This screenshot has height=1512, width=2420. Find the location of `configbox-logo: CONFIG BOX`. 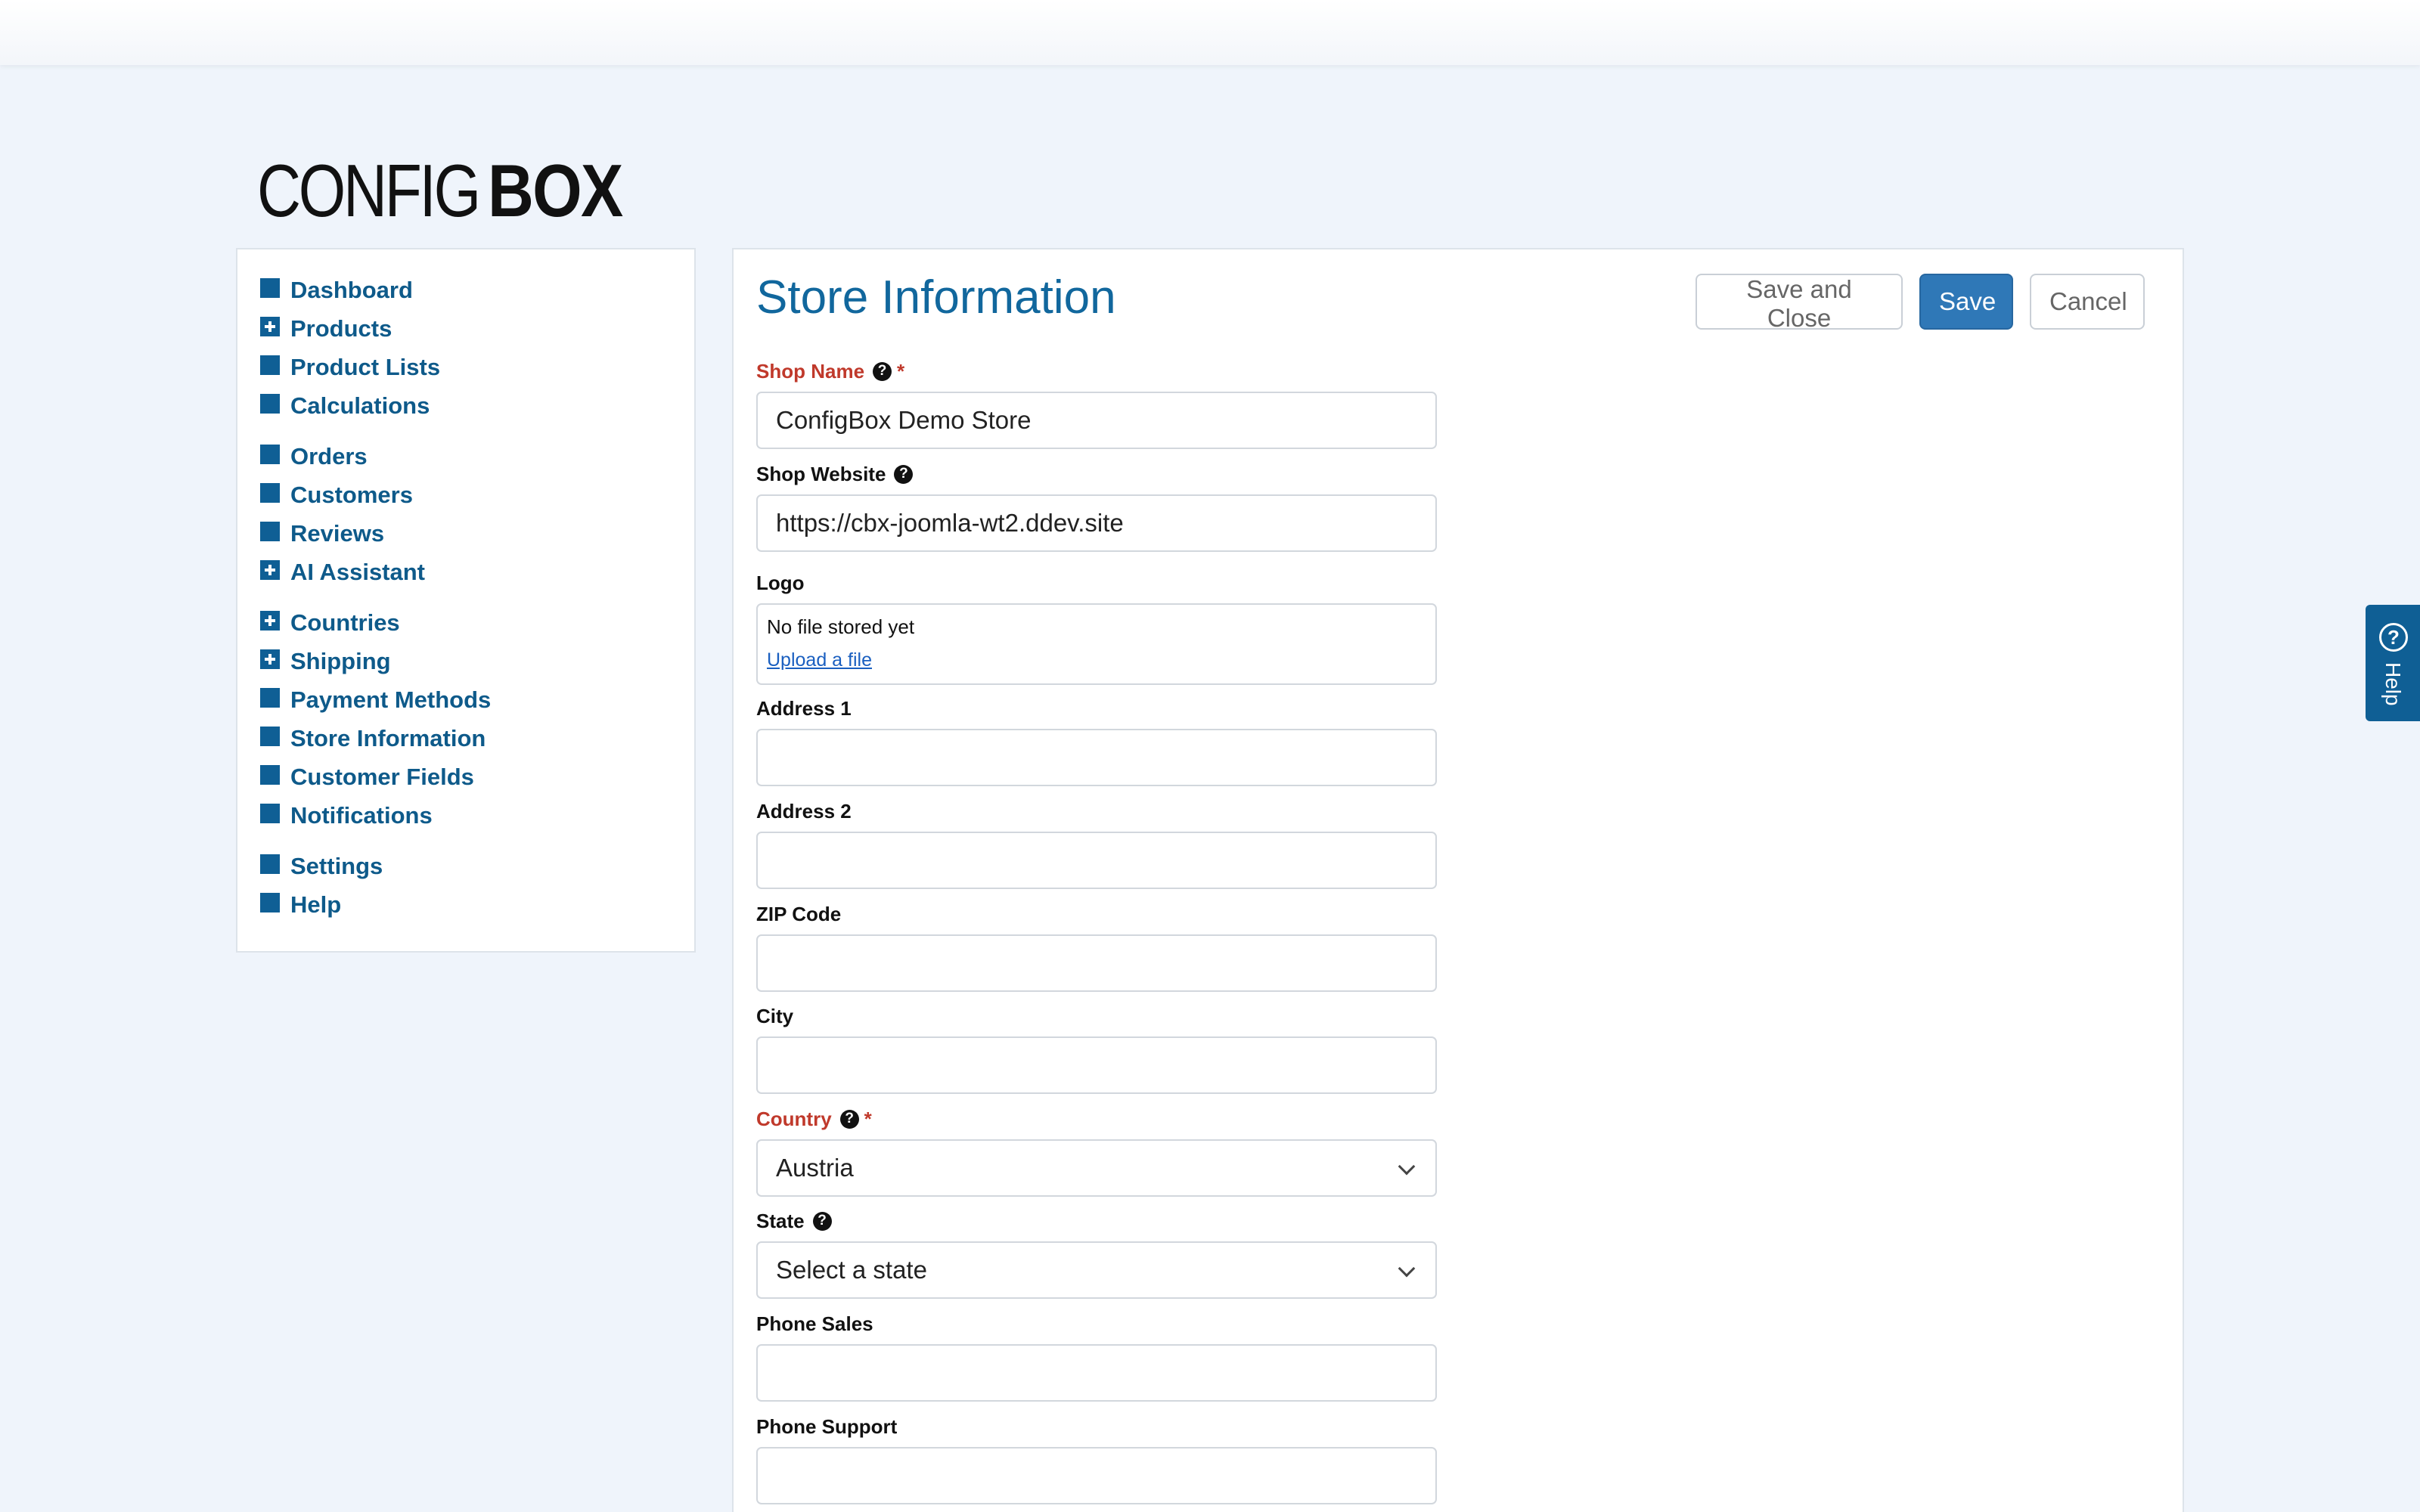

configbox-logo: CONFIG BOX is located at coordinates (450, 190).